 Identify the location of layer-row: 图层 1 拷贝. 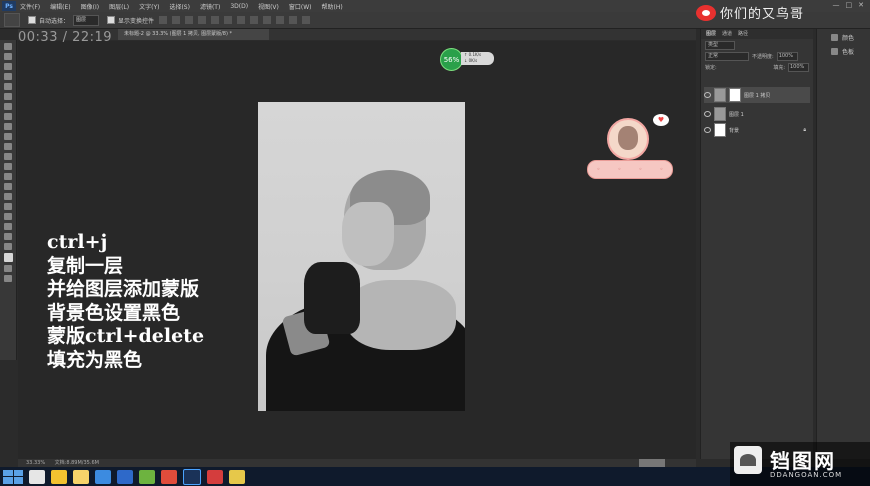
(757, 95).